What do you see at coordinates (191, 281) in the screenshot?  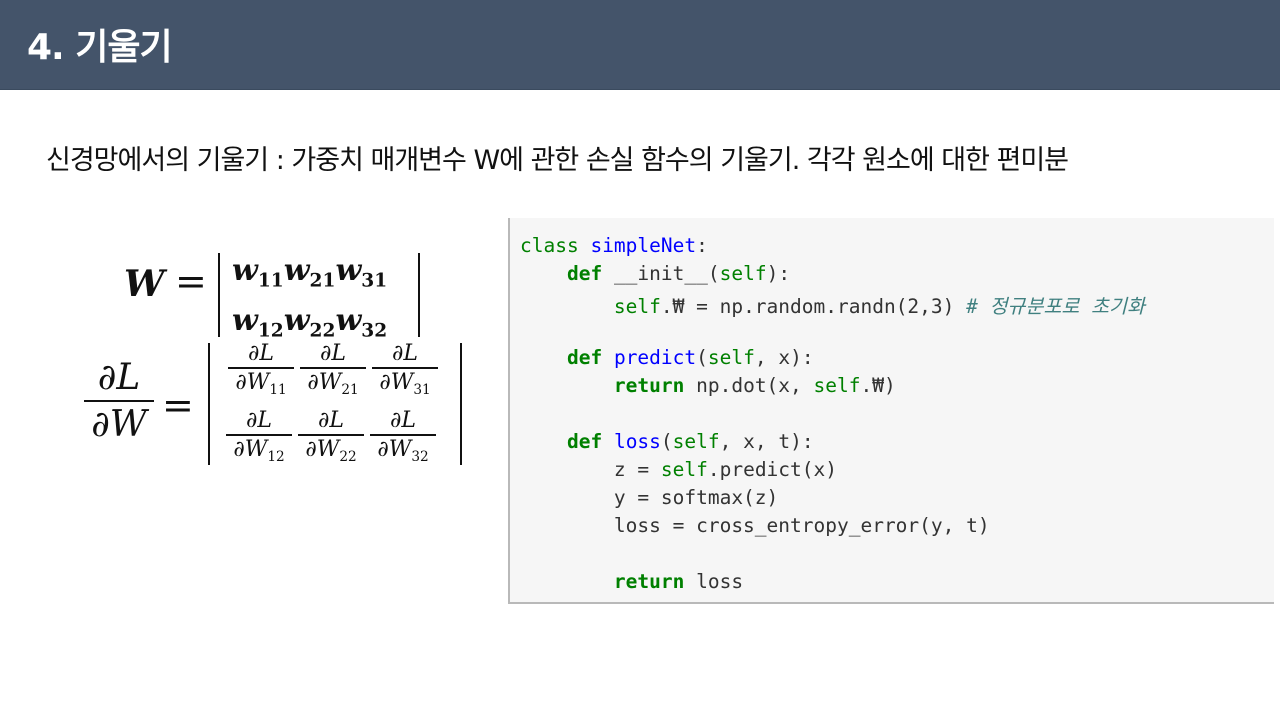 I see `equals-sign-1: =` at bounding box center [191, 281].